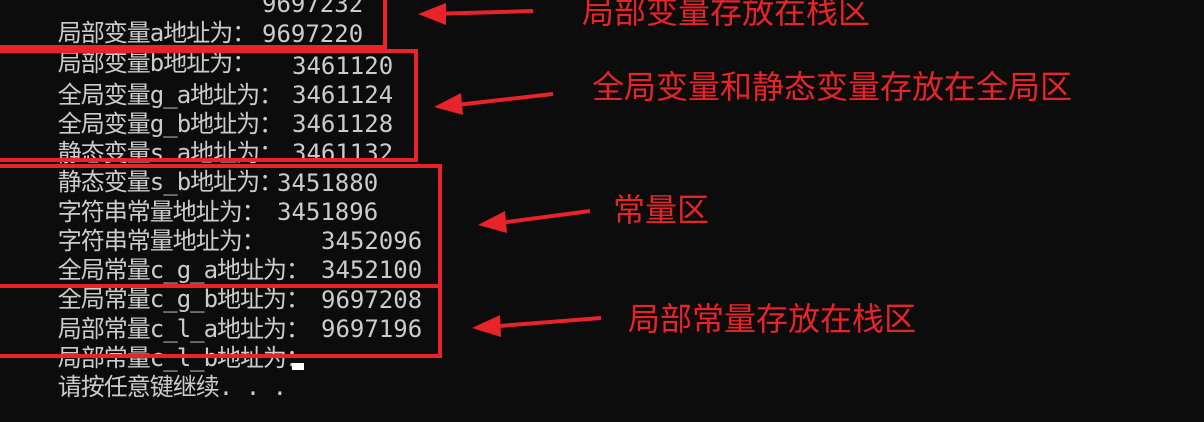 The width and height of the screenshot is (1204, 422). What do you see at coordinates (726, 15) in the screenshot?
I see `annotation-local-vars: 局部变量存放在栈区` at bounding box center [726, 15].